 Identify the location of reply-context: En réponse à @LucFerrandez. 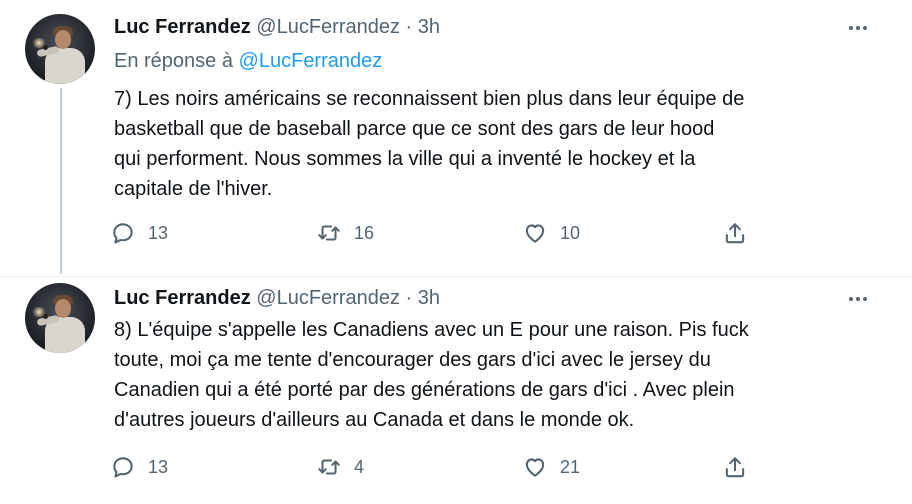
(248, 61).